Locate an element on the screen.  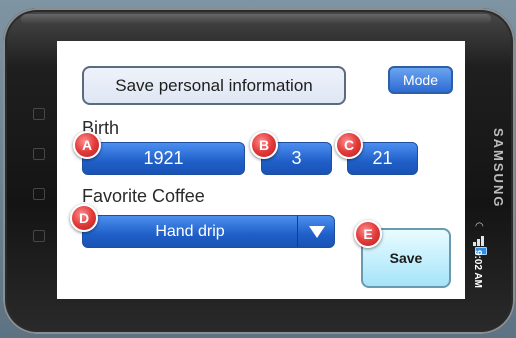
back-hardware-icon is located at coordinates (39, 194).